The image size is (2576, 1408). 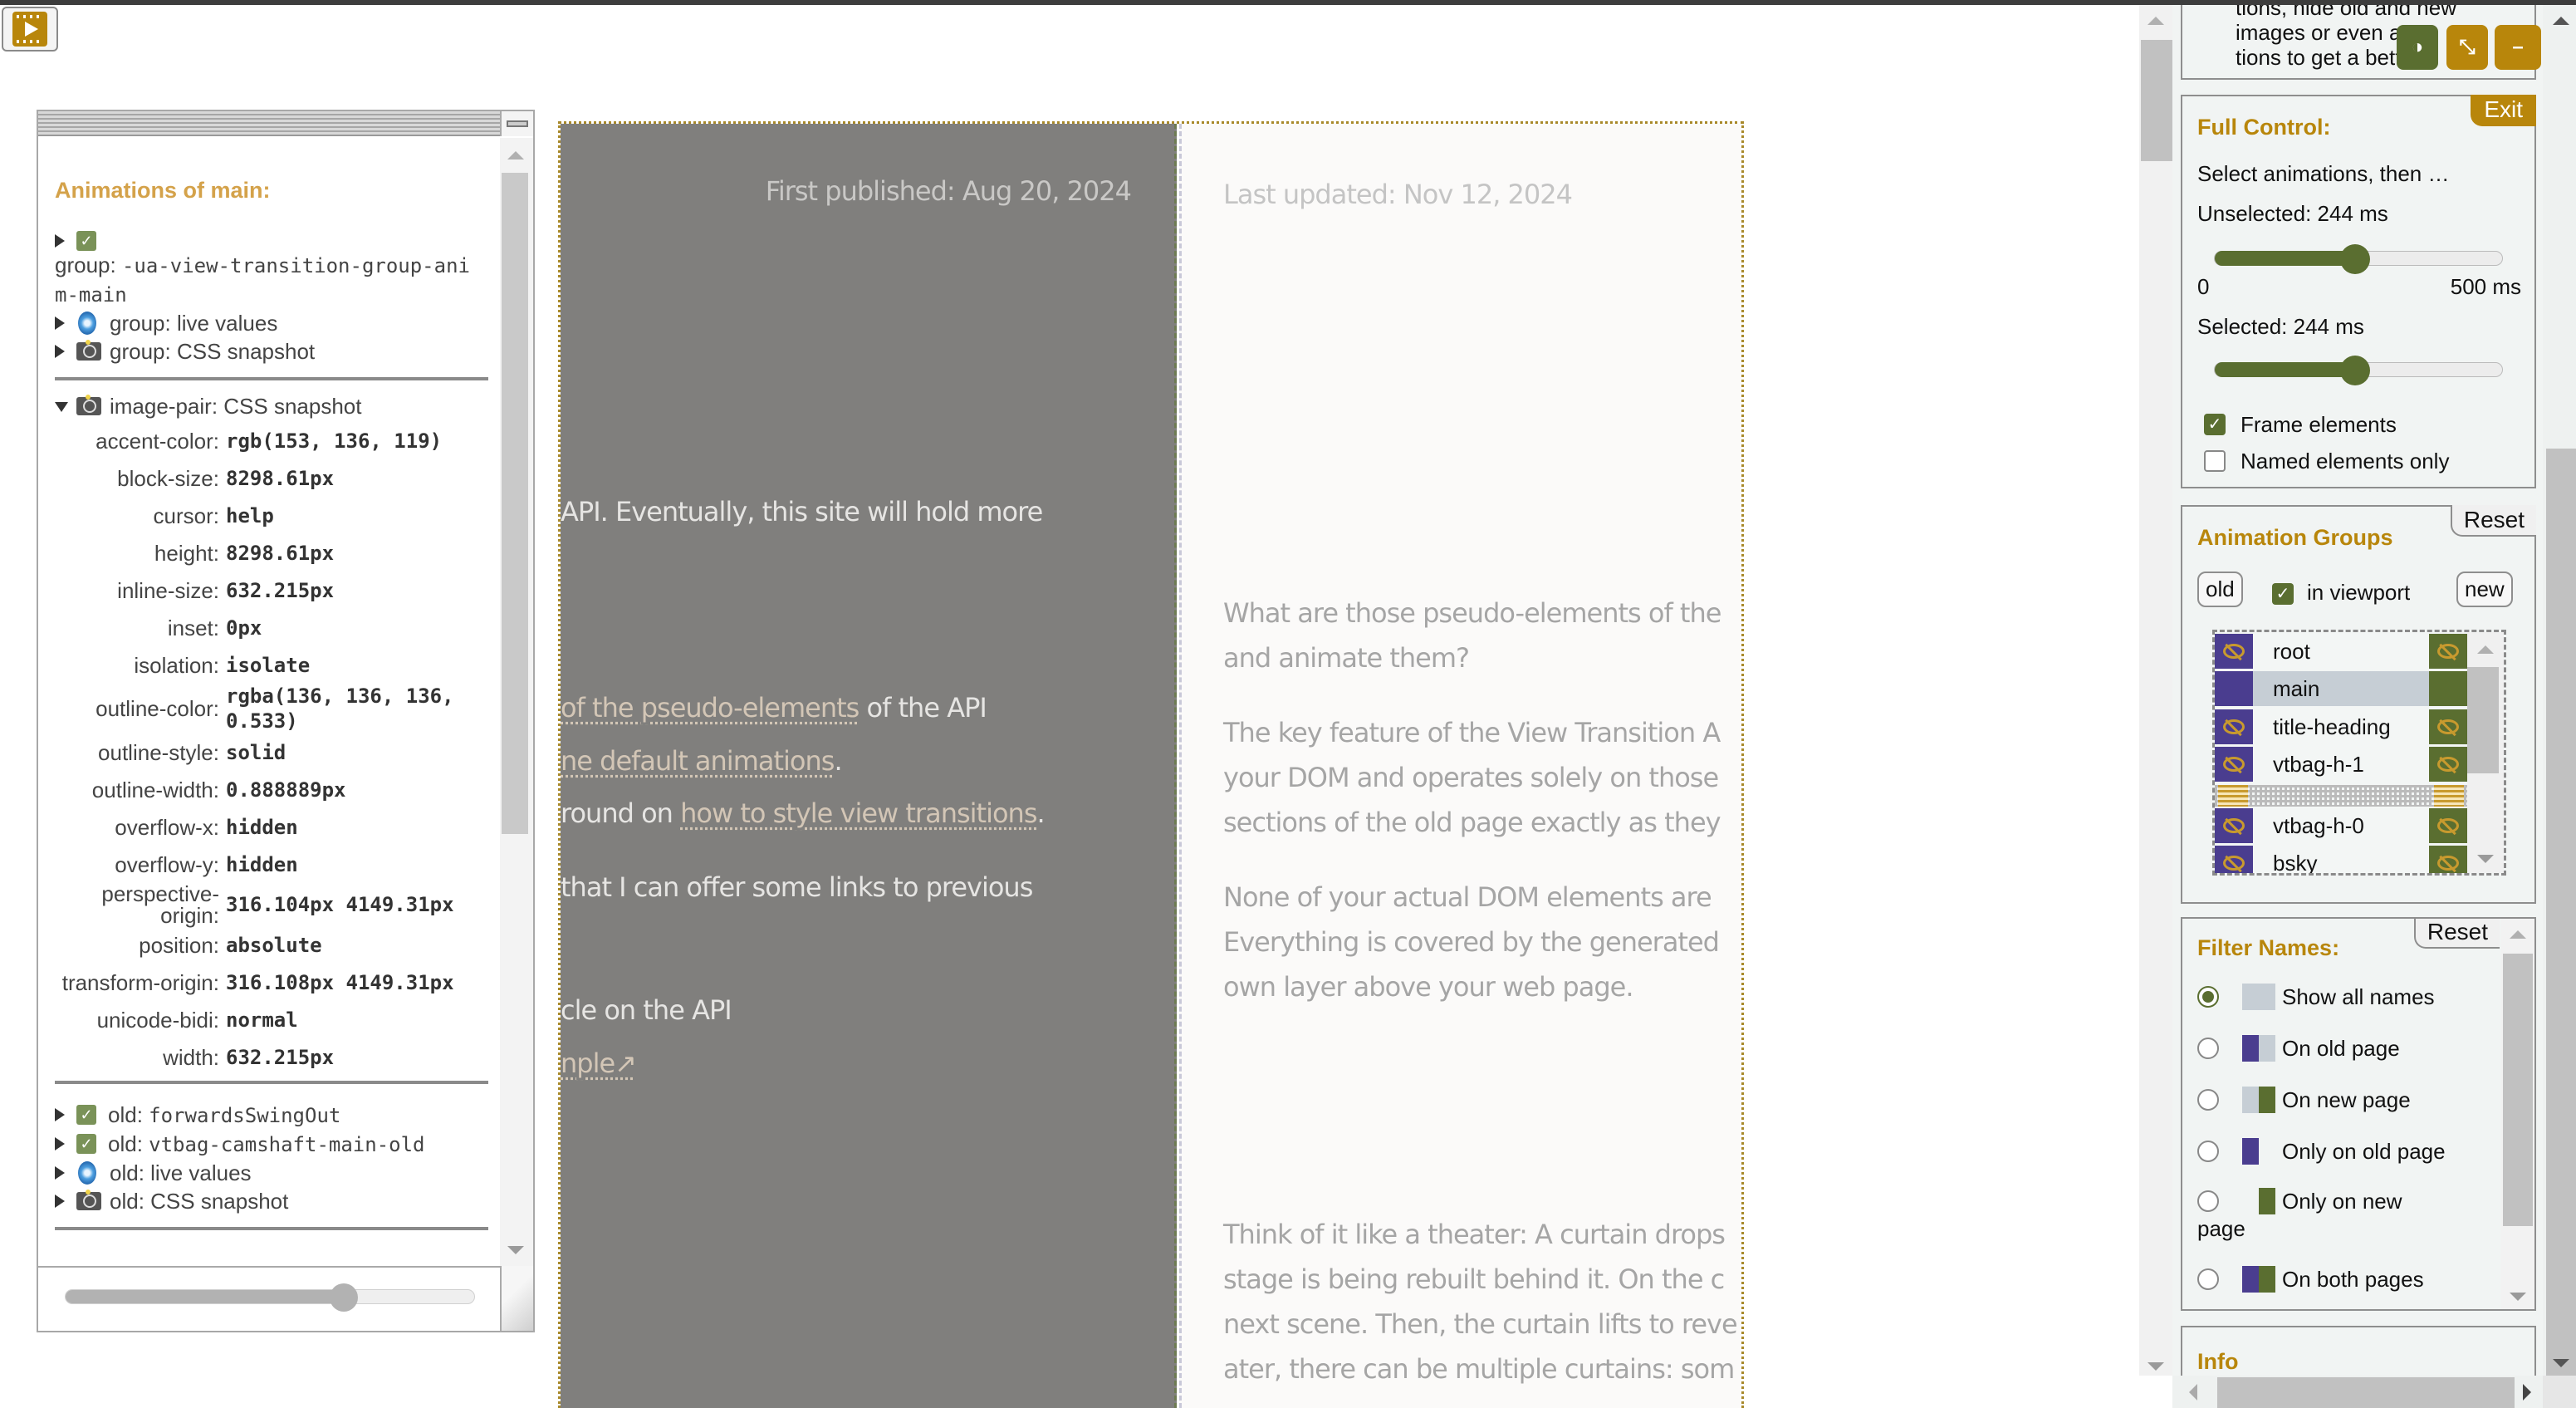 I want to click on page-scrollbar, so click(x=2155, y=690).